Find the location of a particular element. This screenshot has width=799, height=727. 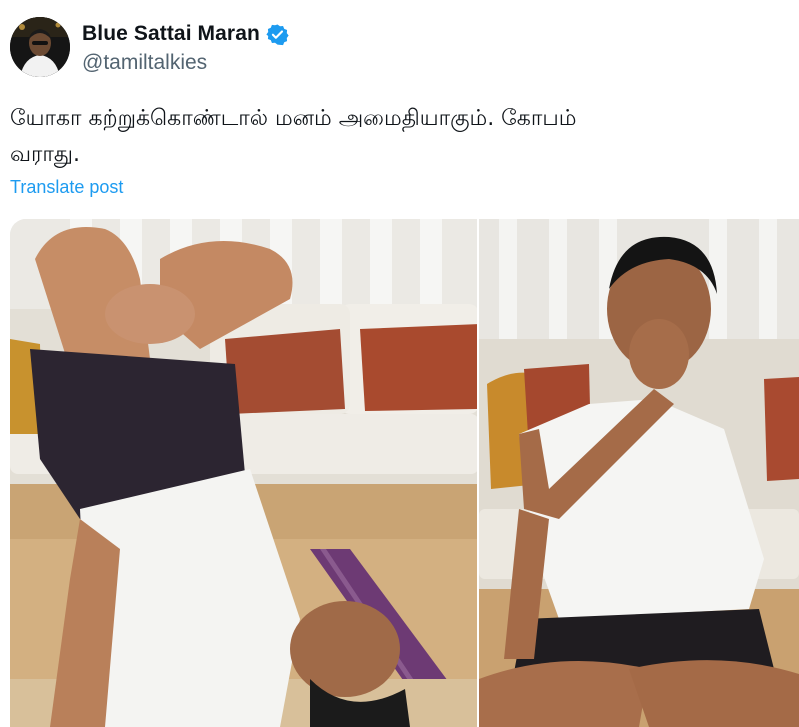

author-avatar is located at coordinates (40, 47).